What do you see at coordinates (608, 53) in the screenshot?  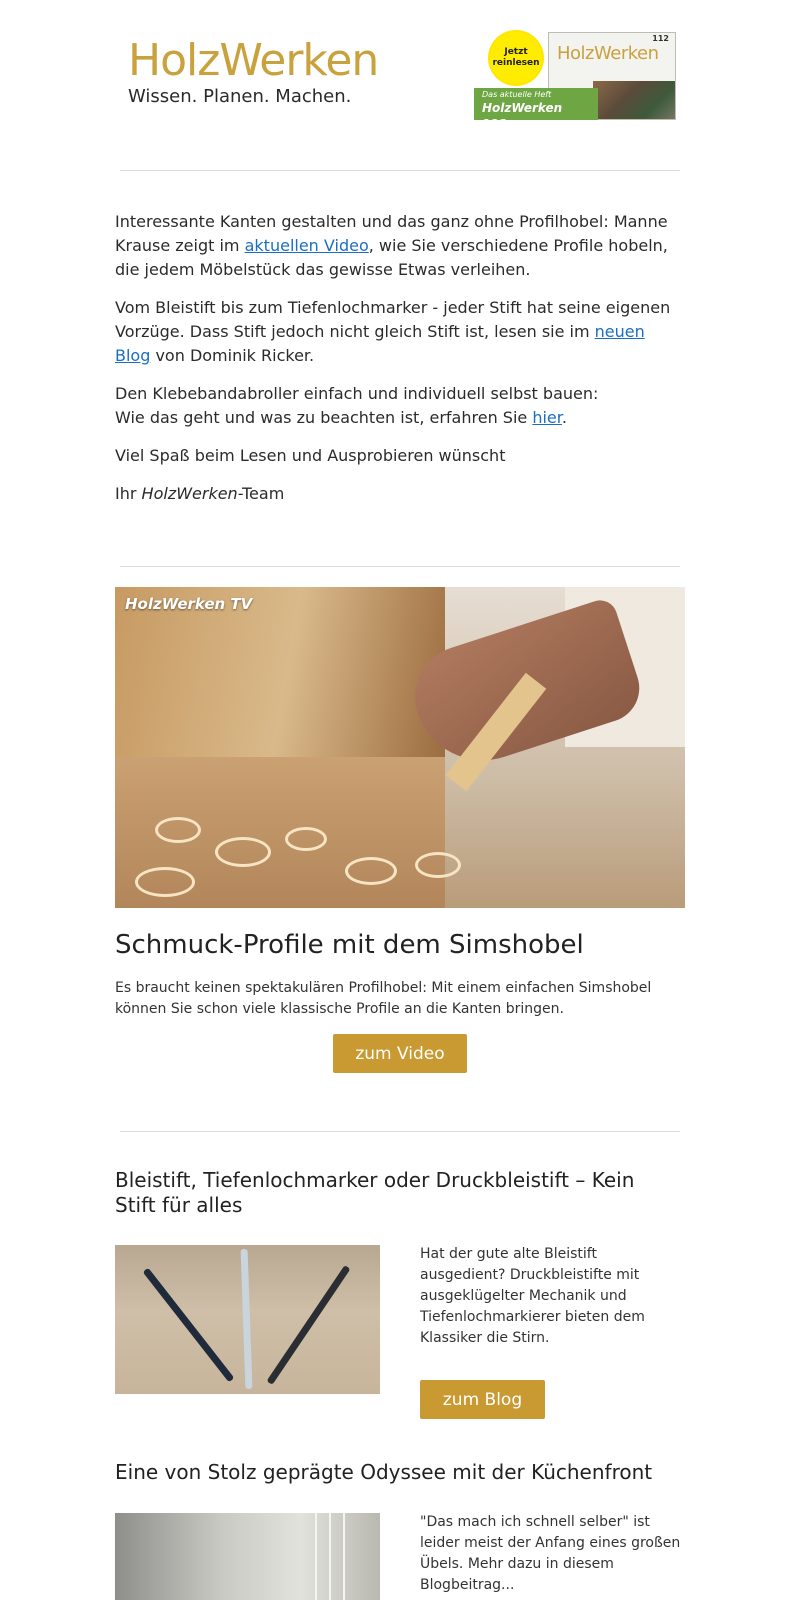 I see `cover-title: HolzWerken` at bounding box center [608, 53].